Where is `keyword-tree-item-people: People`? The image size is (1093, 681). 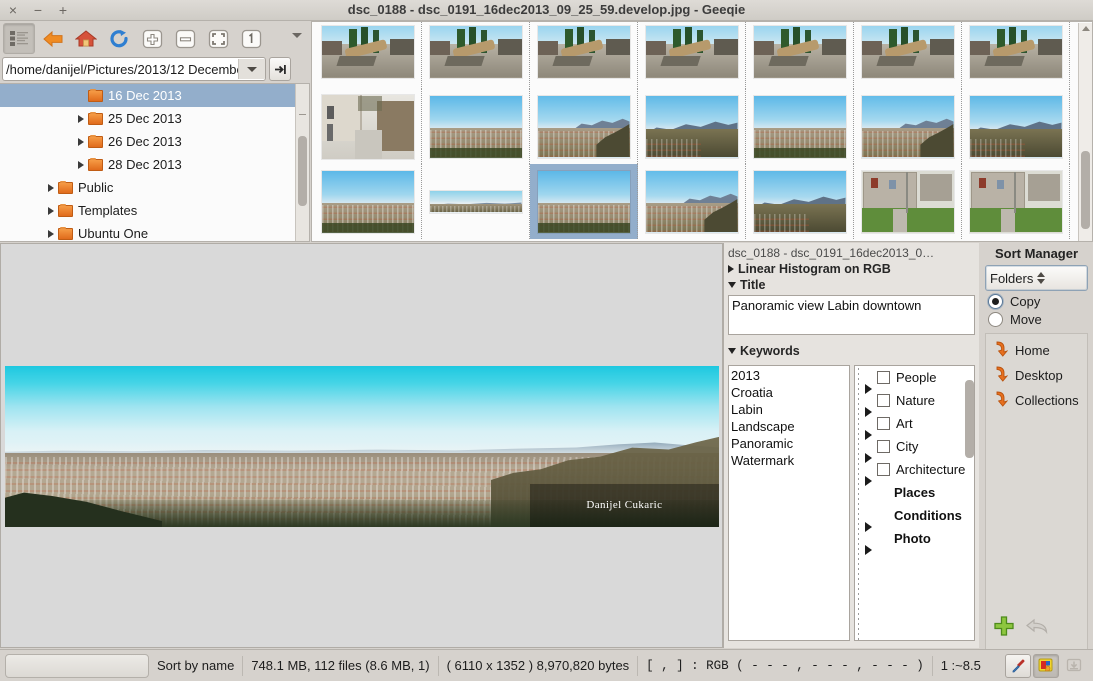
keyword-tree-item-people: People is located at coordinates (914, 380).